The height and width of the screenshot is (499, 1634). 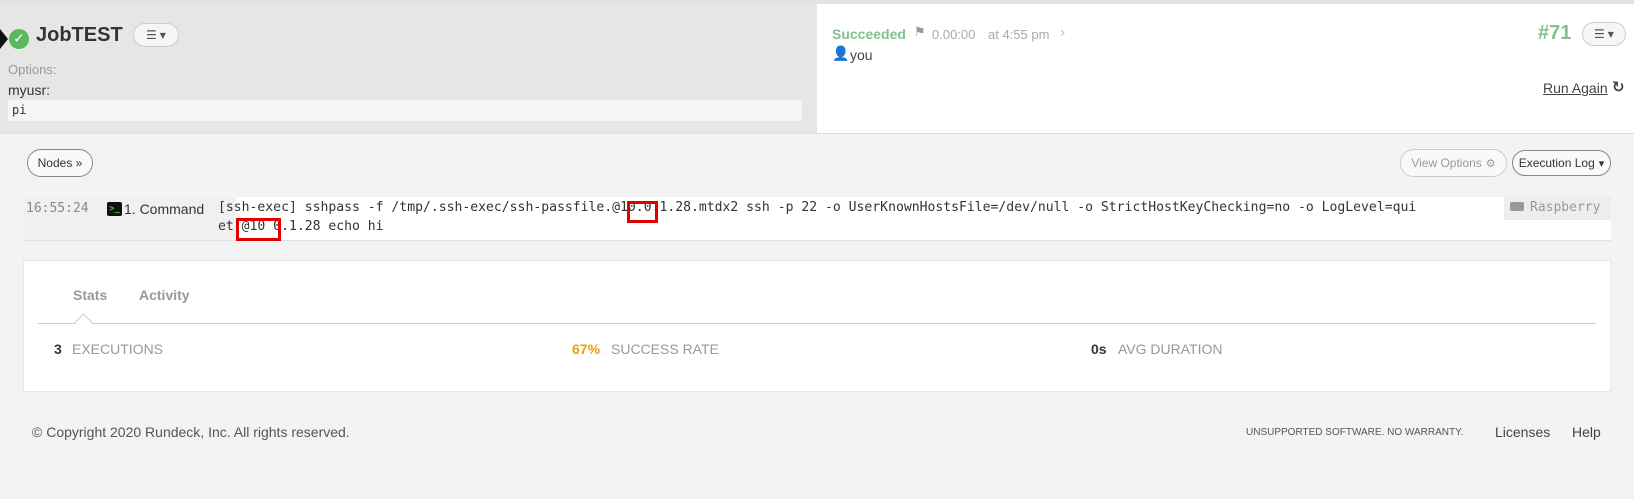 I want to click on log-step-cell: >_ 1. Command, so click(x=170, y=218).